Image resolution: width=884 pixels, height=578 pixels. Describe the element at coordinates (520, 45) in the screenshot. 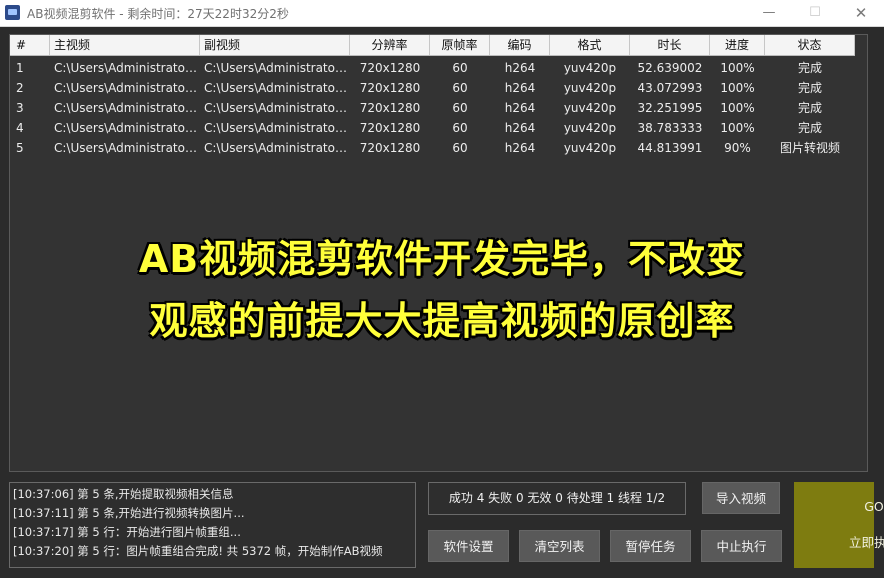

I see `col-codec: 编码` at that location.